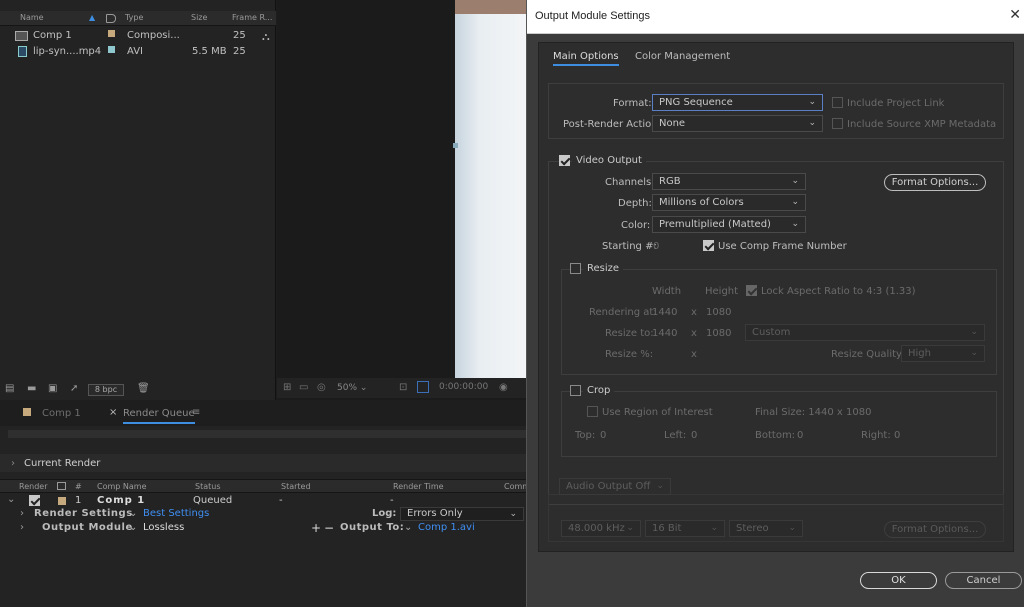 The width and height of the screenshot is (1024, 607). What do you see at coordinates (729, 202) in the screenshot?
I see `depth-select: Millions of Colors ⌄` at bounding box center [729, 202].